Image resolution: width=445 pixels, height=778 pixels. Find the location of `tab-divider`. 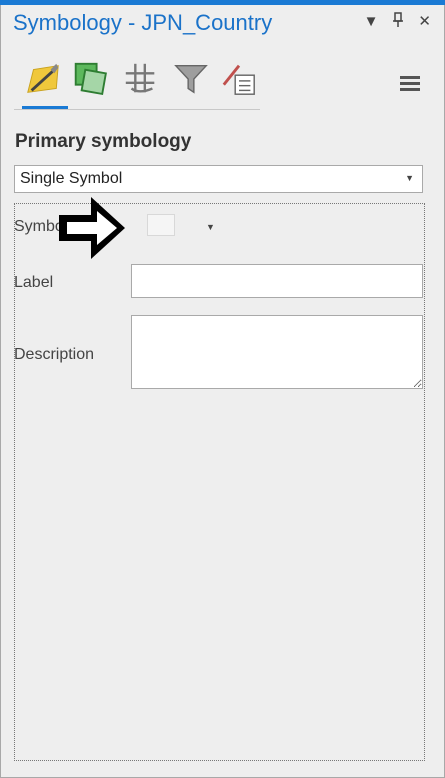

tab-divider is located at coordinates (137, 109).